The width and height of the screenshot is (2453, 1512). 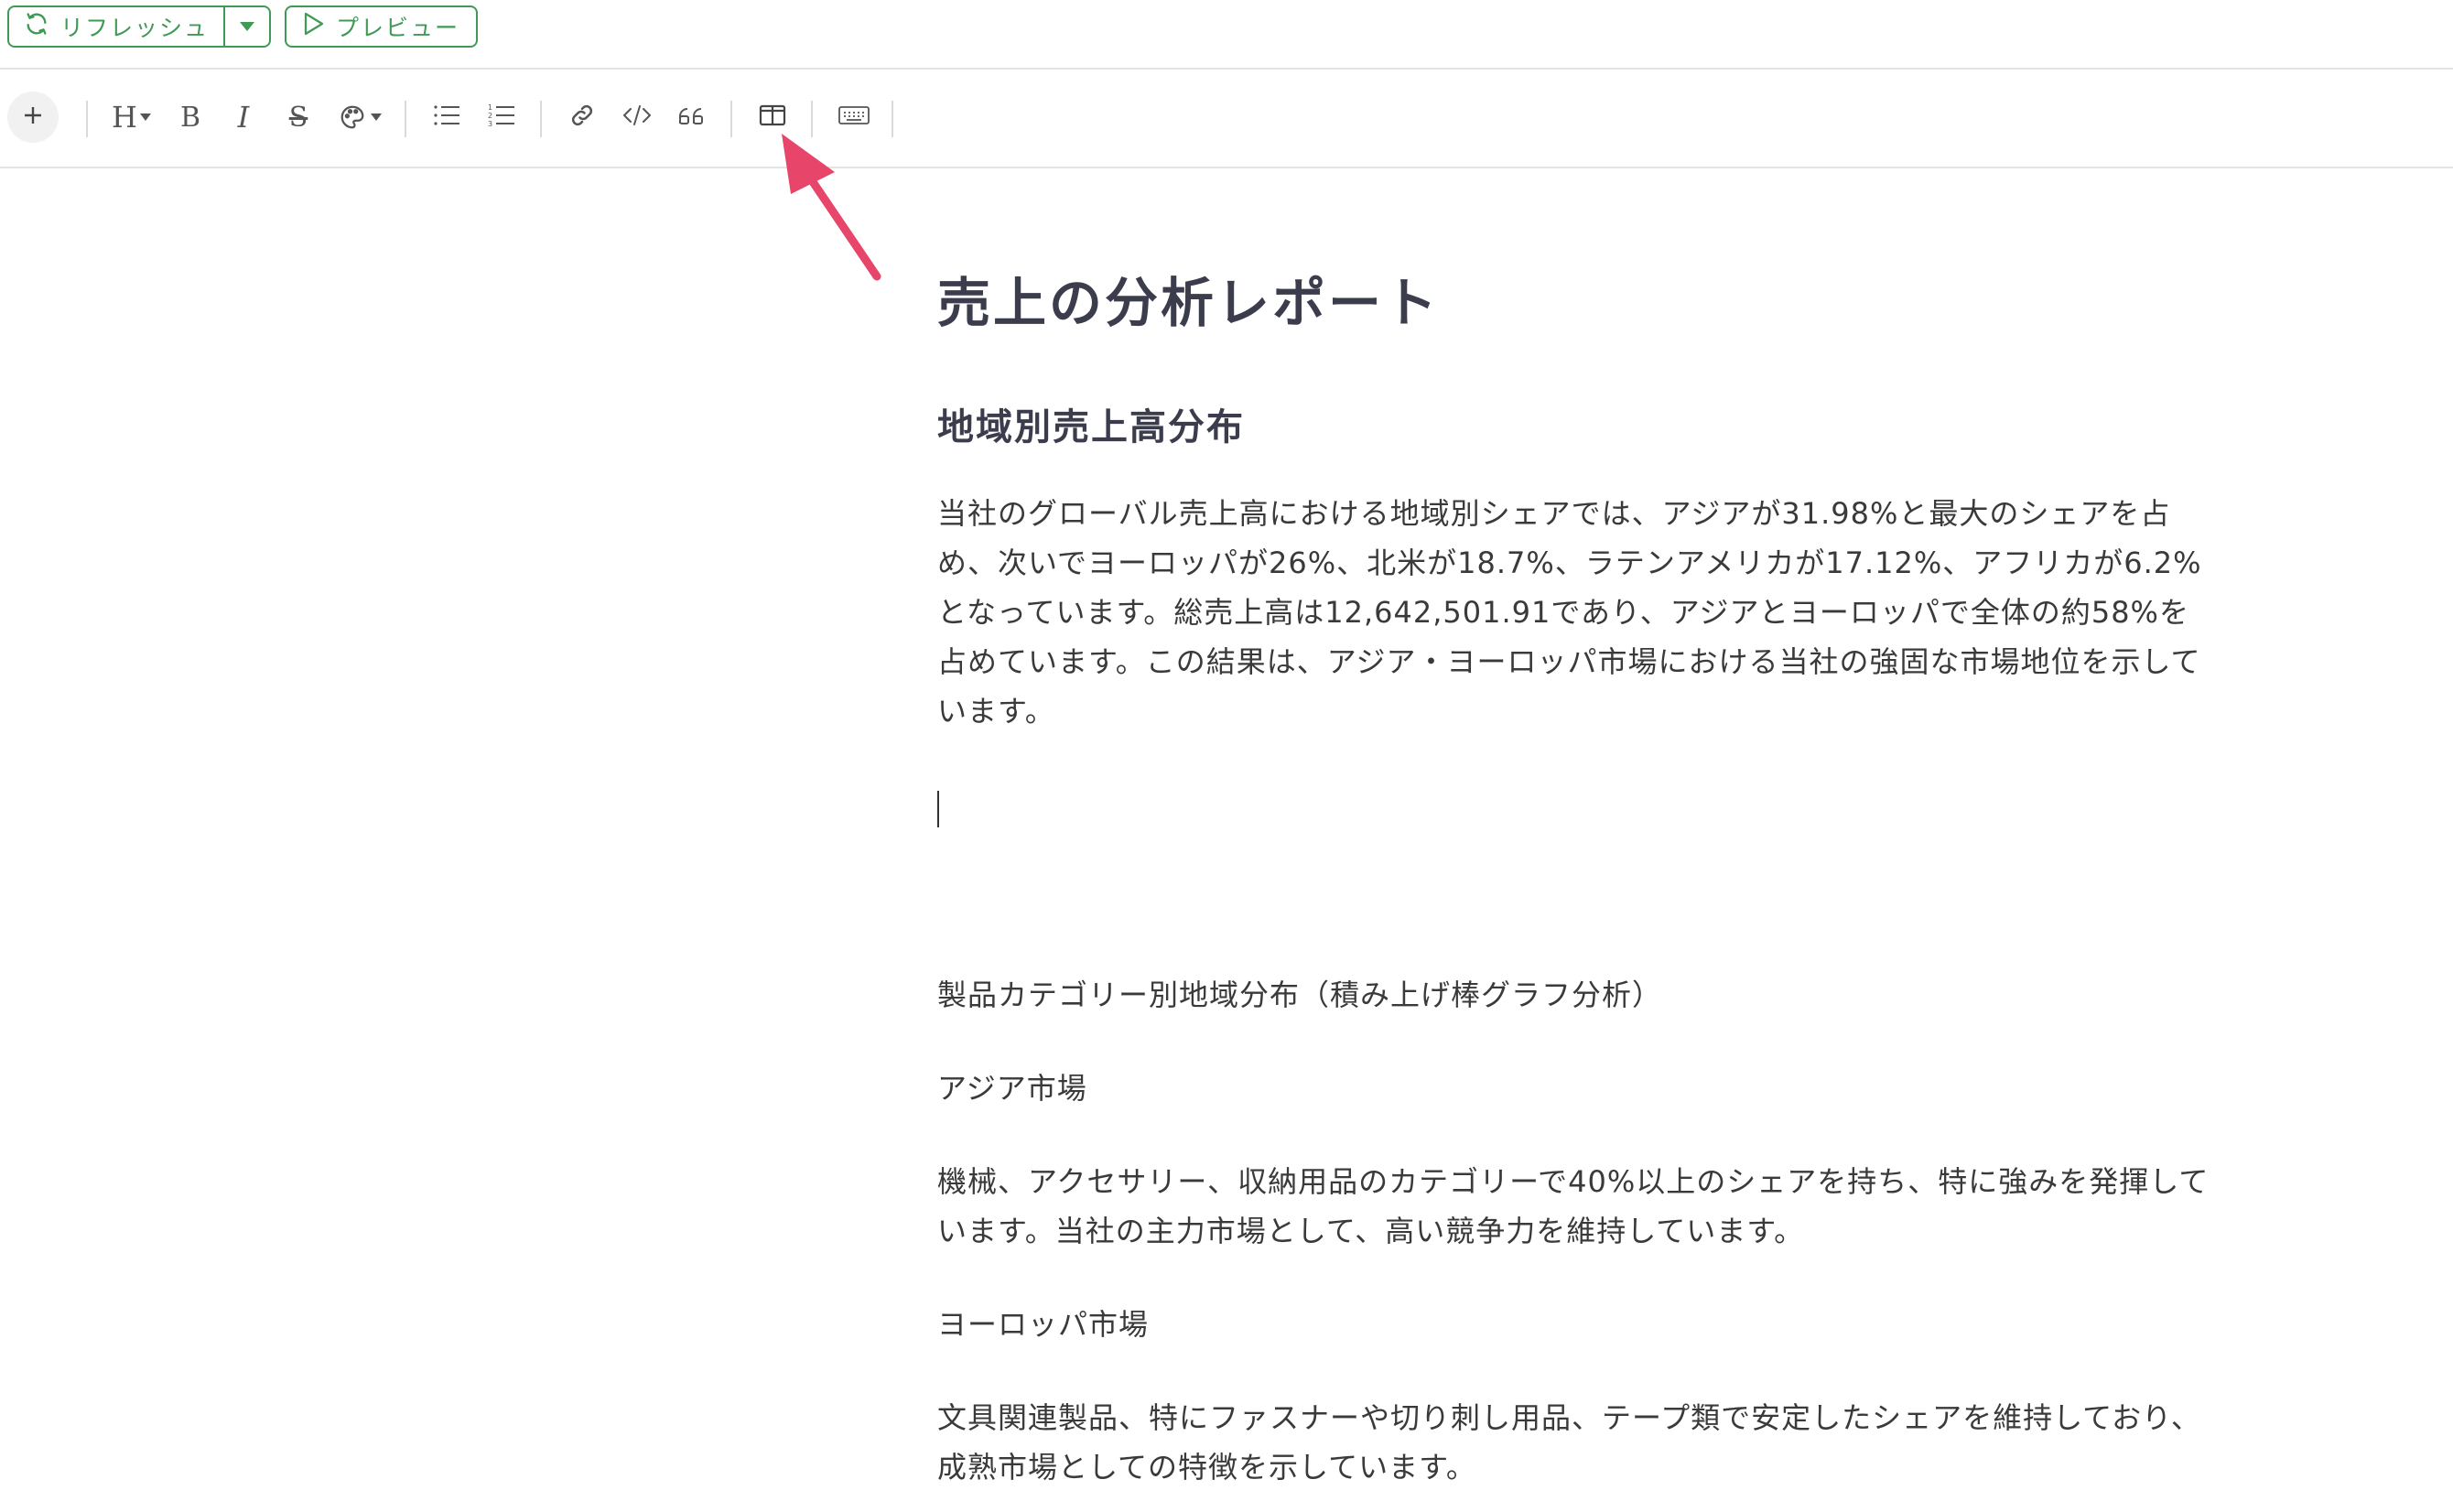 I want to click on code-button, so click(x=637, y=117).